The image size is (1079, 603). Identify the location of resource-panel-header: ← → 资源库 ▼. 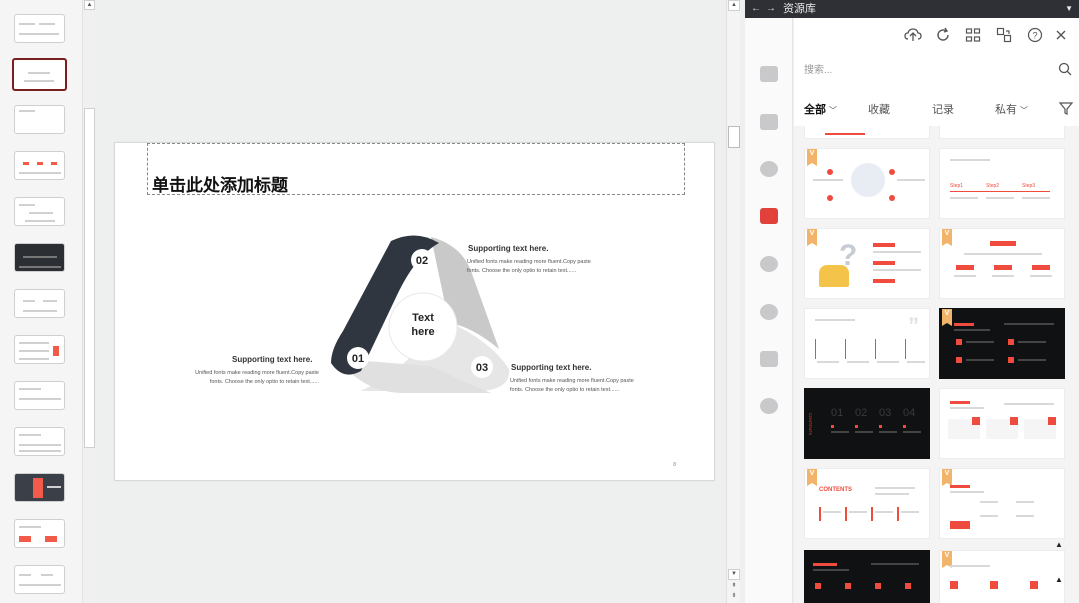
(912, 9).